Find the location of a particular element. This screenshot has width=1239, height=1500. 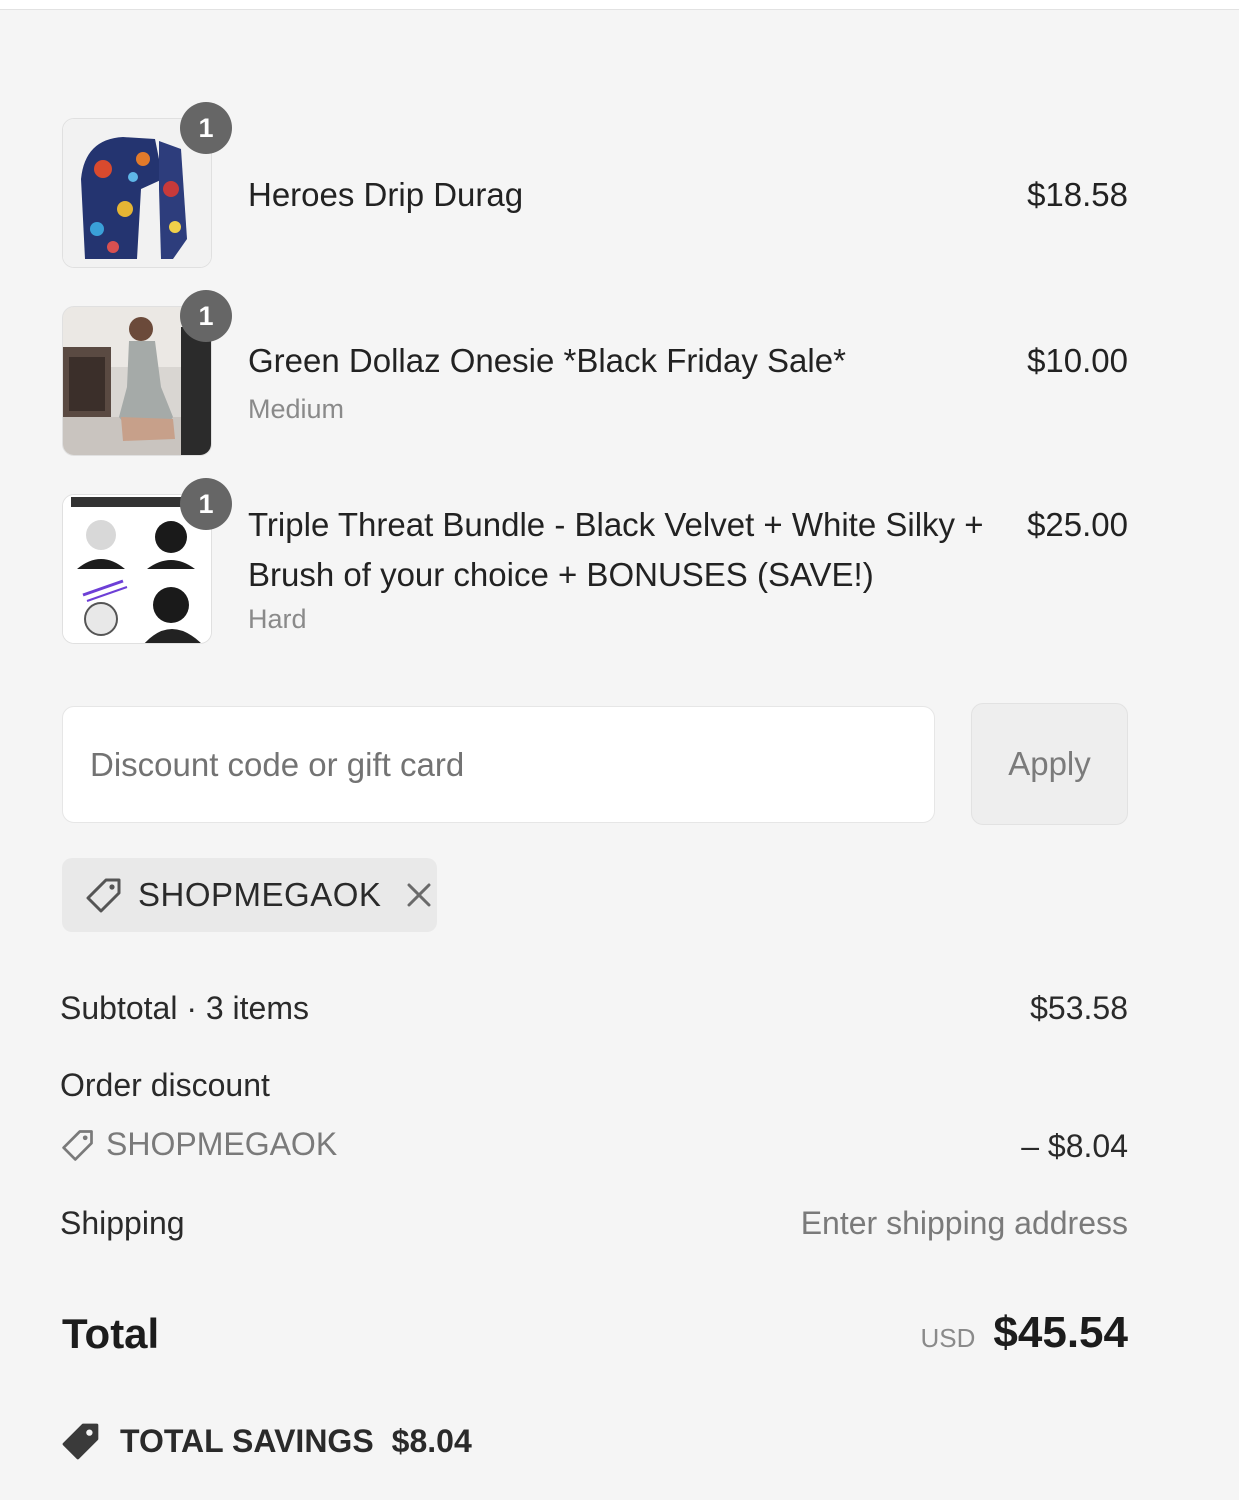

order-discount-label: Order discount is located at coordinates (165, 1085).